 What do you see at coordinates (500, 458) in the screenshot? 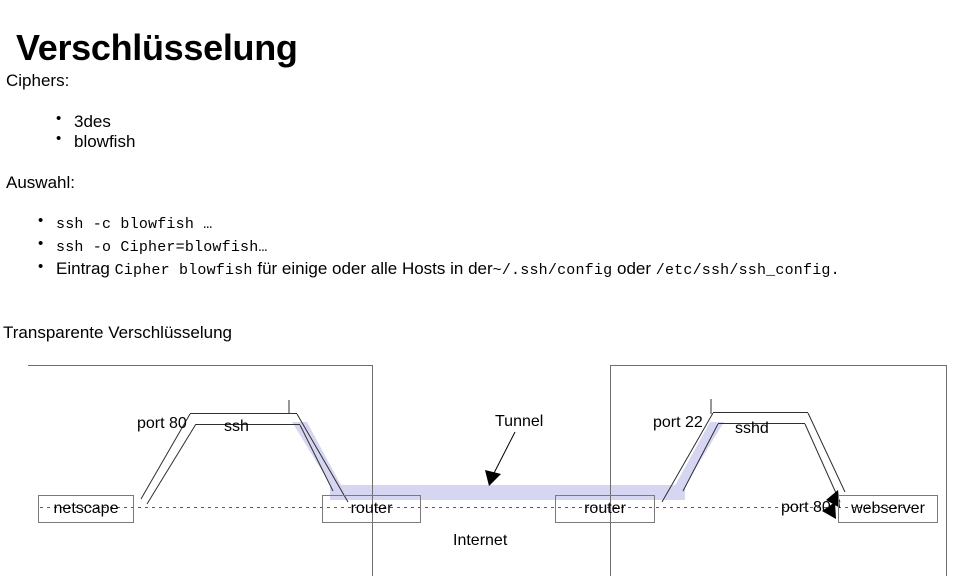
I see `tunnel-callout-arrow` at bounding box center [500, 458].